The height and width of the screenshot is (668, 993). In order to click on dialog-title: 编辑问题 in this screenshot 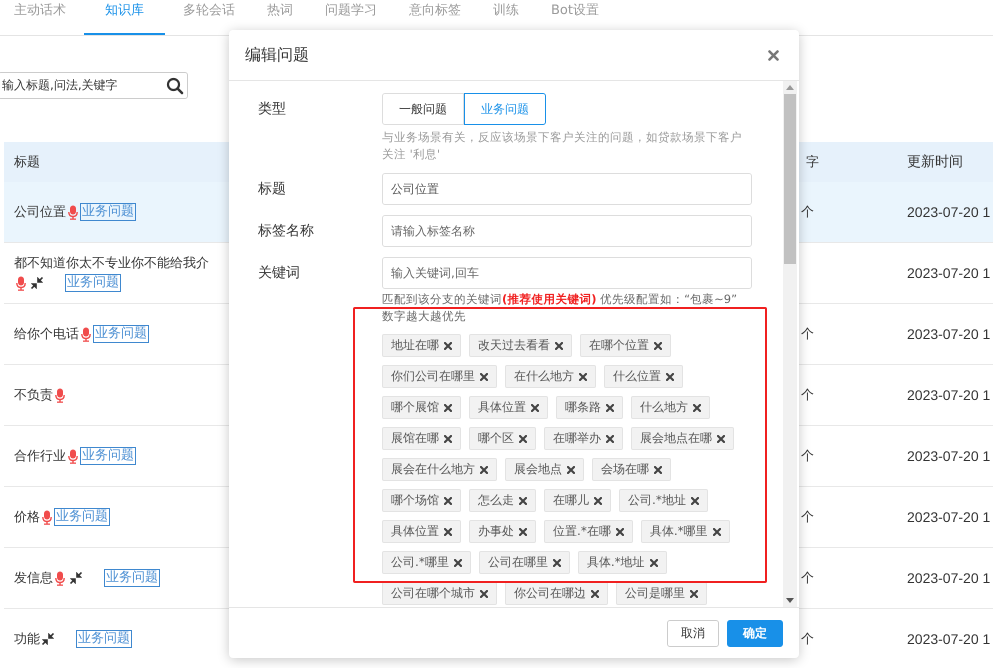, I will do `click(277, 55)`.